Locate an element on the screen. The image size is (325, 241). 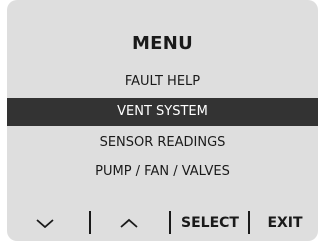
softkey-bar: SELECT EXIT is located at coordinates (162, 223).